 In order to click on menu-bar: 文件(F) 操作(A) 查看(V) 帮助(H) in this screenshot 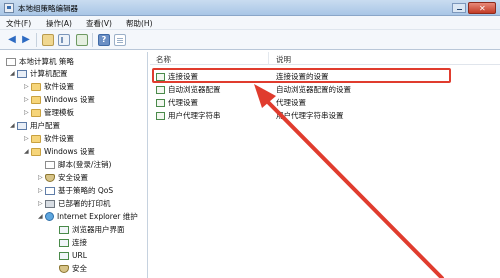, I will do `click(250, 23)`.